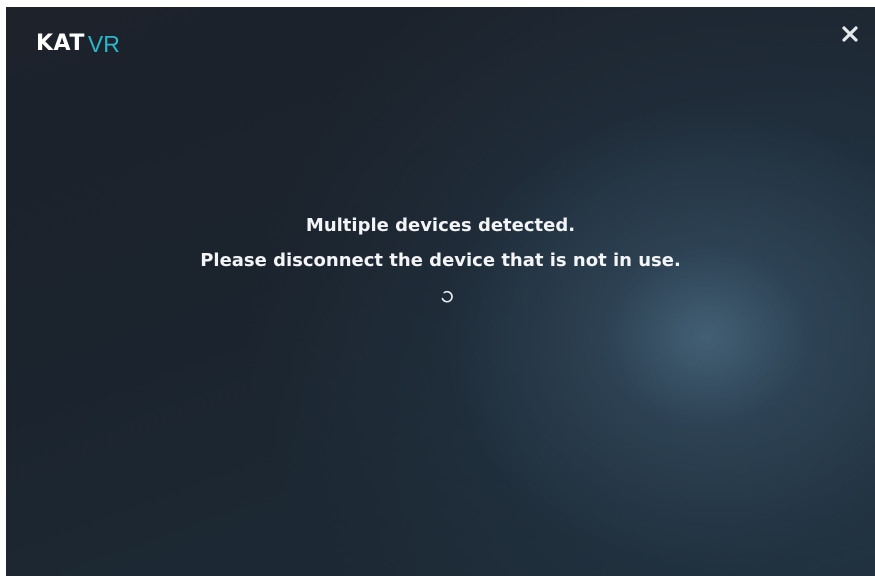 This screenshot has width=875, height=576. Describe the element at coordinates (447, 296) in the screenshot. I see `loading-spinner-icon` at that location.